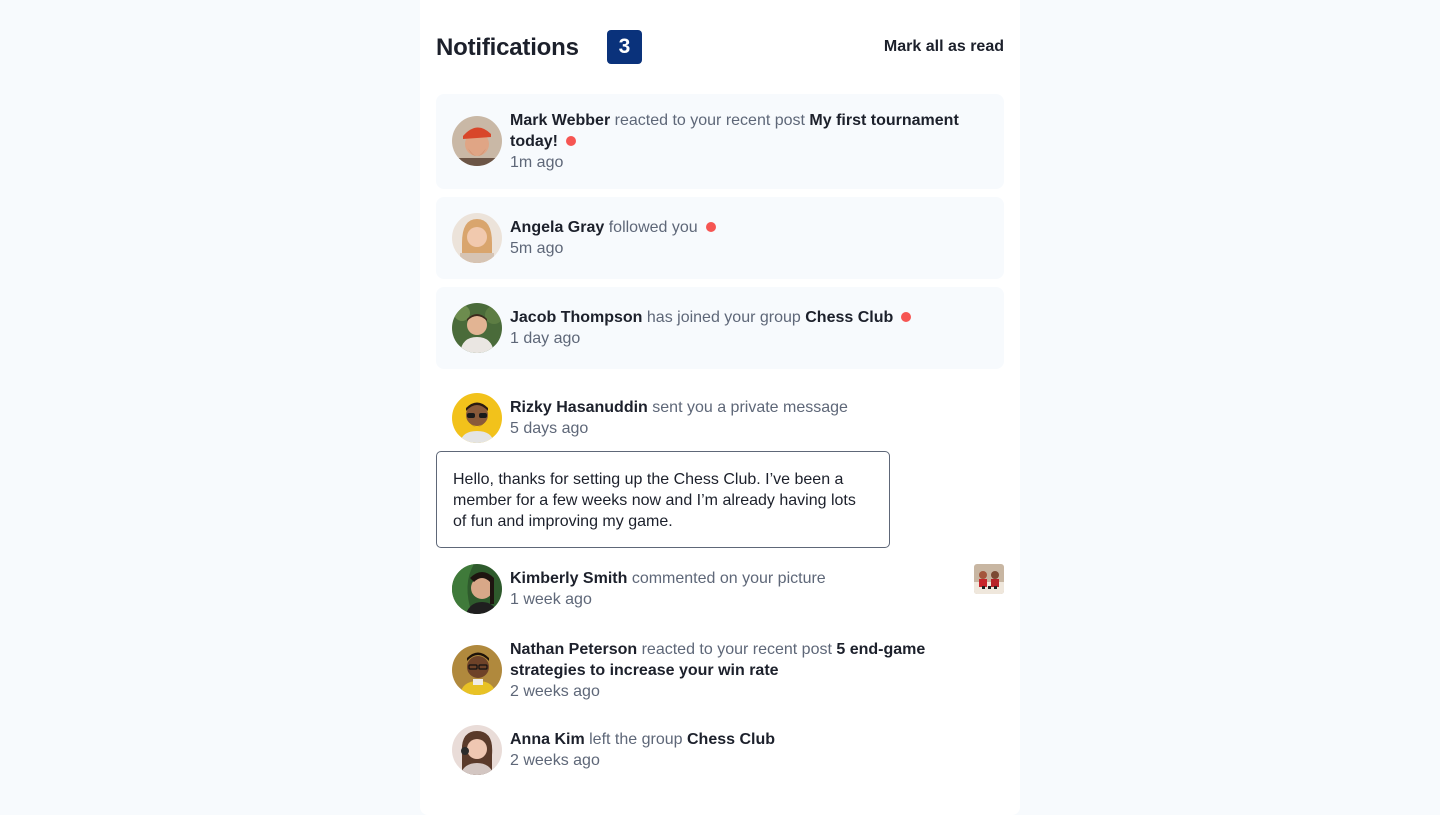 This screenshot has height=815, width=1440. I want to click on user-name: Mark Webber, so click(560, 120).